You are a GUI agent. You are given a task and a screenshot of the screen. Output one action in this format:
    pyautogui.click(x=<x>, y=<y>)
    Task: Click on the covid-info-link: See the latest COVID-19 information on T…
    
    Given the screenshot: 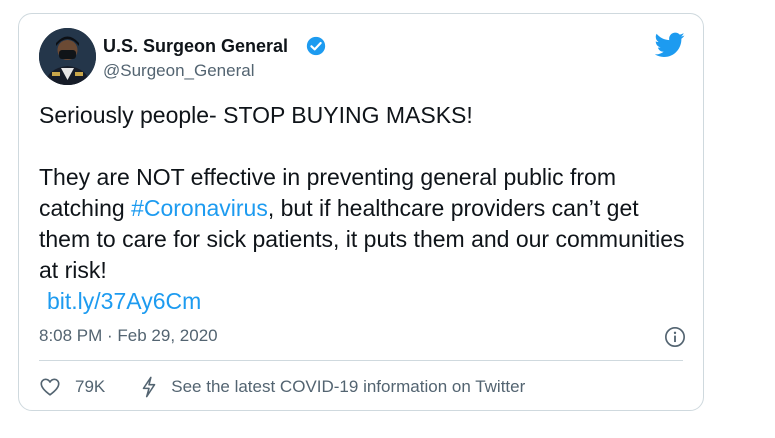 What is the action you would take?
    pyautogui.click(x=348, y=387)
    